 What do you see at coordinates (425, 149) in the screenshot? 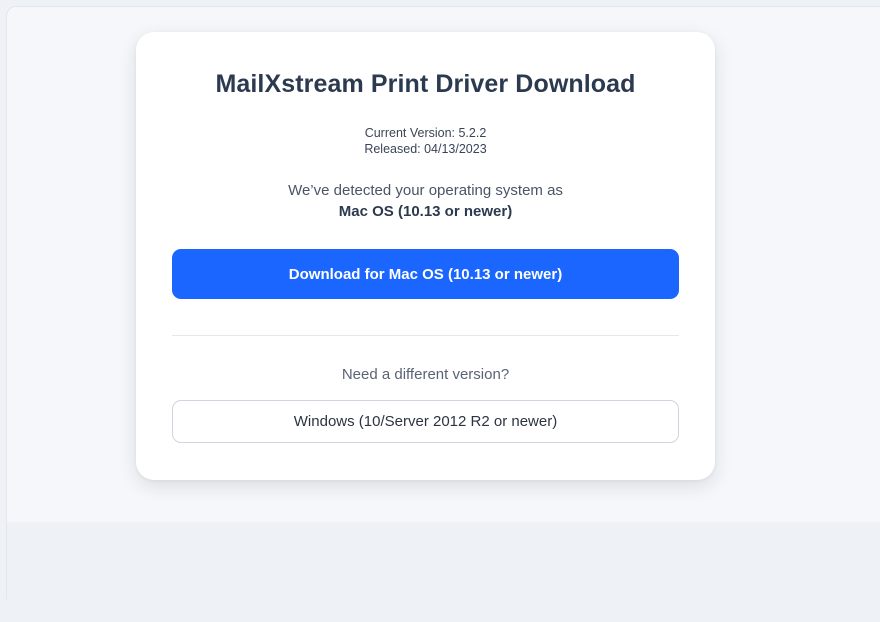
I see `release-date: Released: 04/13/2023` at bounding box center [425, 149].